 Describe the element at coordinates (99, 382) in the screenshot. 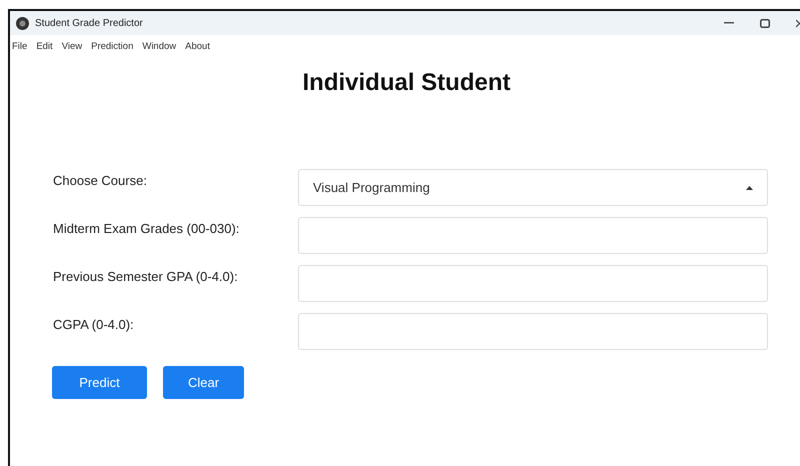

I see `predict-button: Predict` at that location.